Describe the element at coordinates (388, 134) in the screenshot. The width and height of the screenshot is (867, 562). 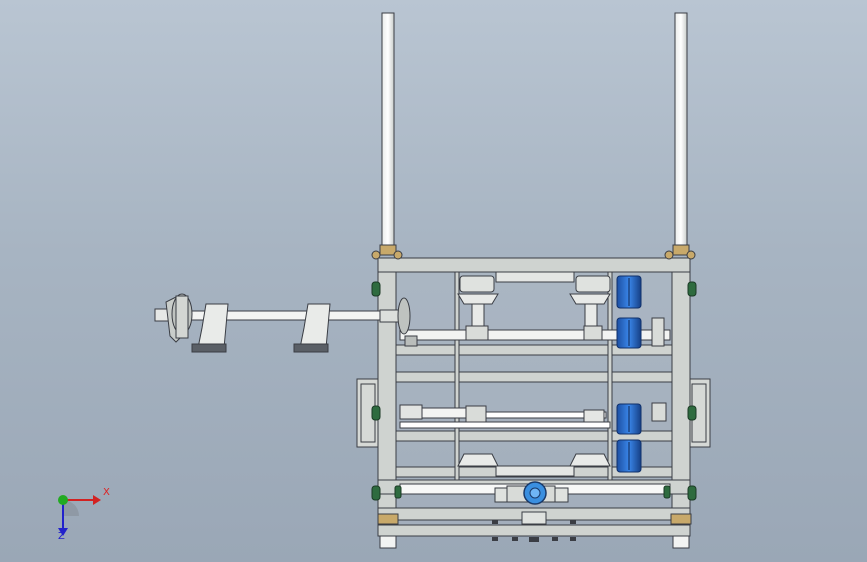
I see `left-guide-post` at that location.